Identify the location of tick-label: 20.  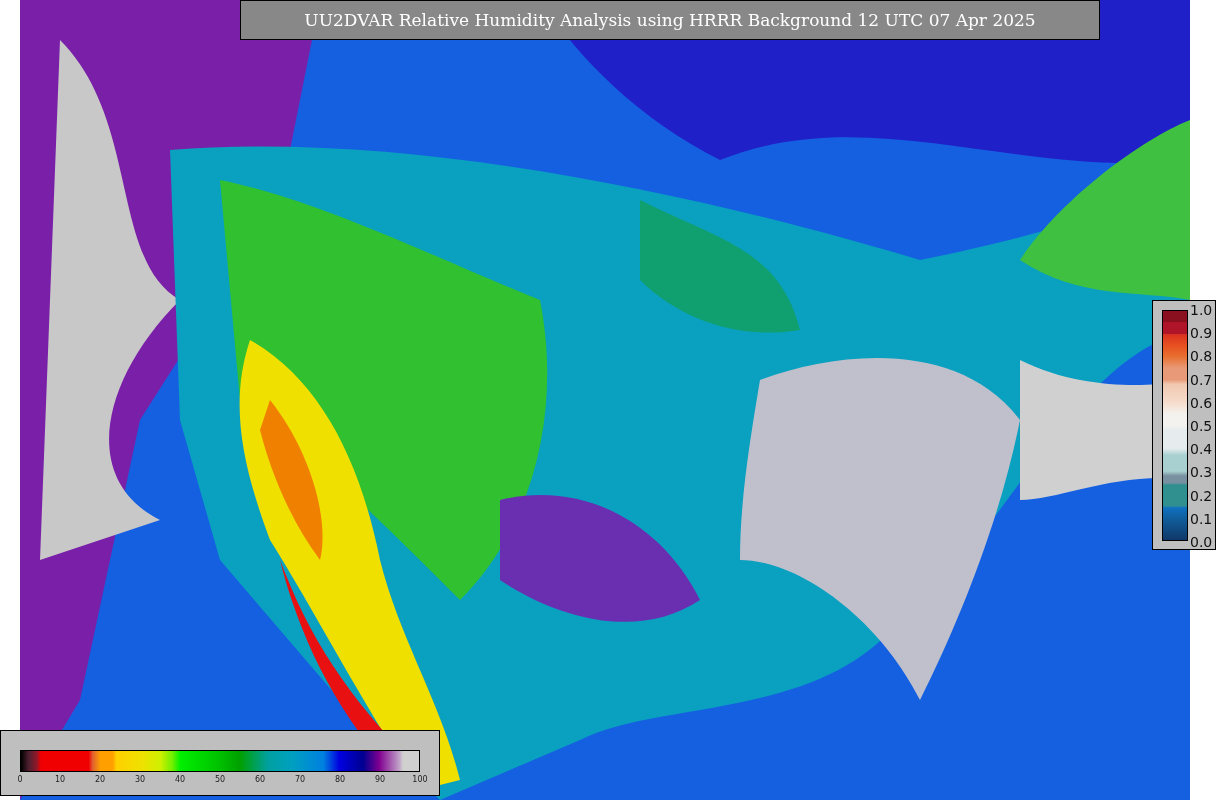
(100, 779).